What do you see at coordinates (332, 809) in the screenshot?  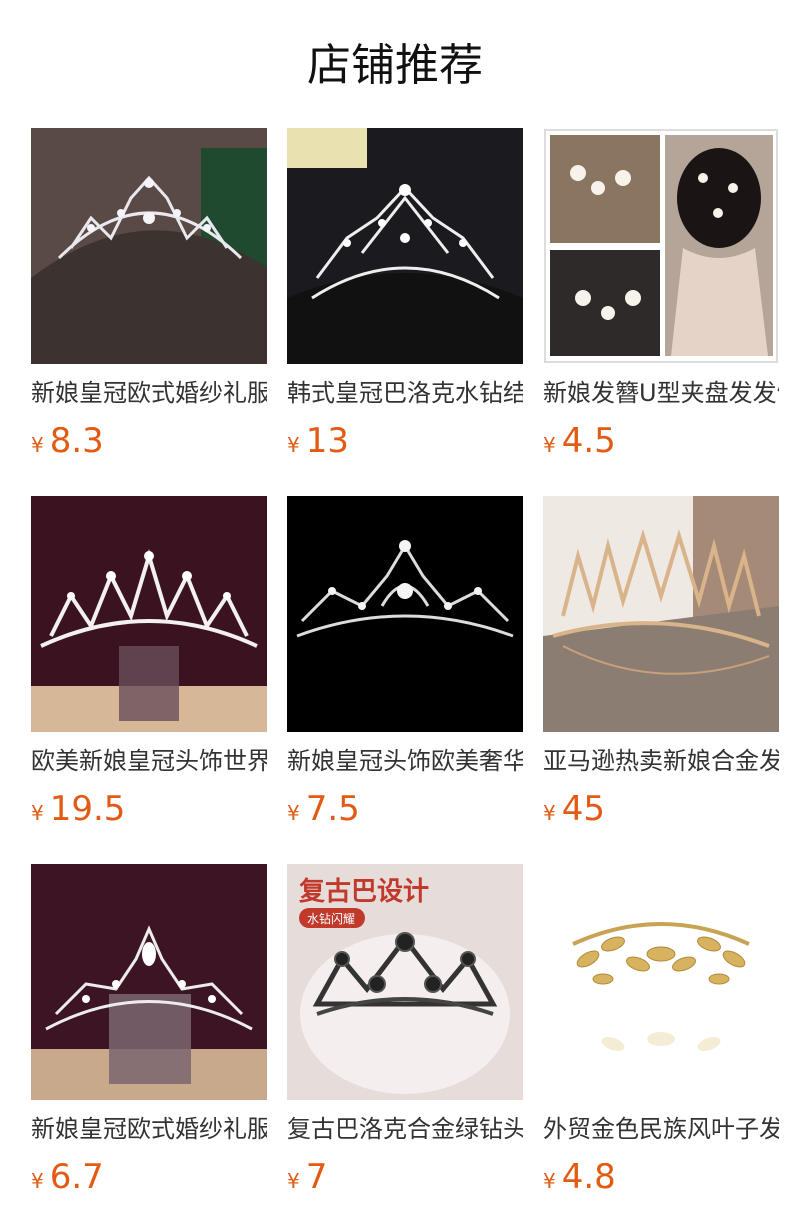 I see `price-value: 7.5` at bounding box center [332, 809].